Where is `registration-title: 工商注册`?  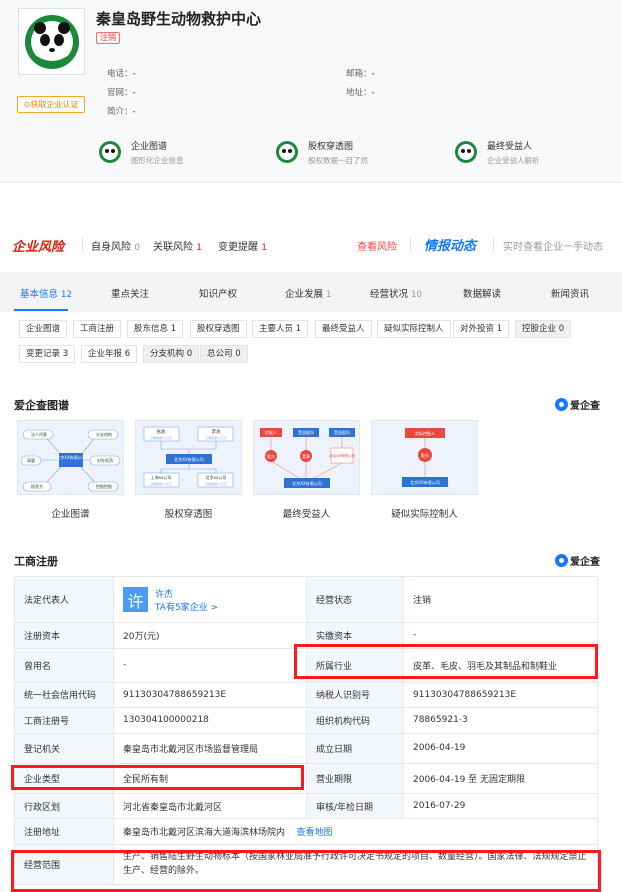 registration-title: 工商注册 is located at coordinates (36, 561).